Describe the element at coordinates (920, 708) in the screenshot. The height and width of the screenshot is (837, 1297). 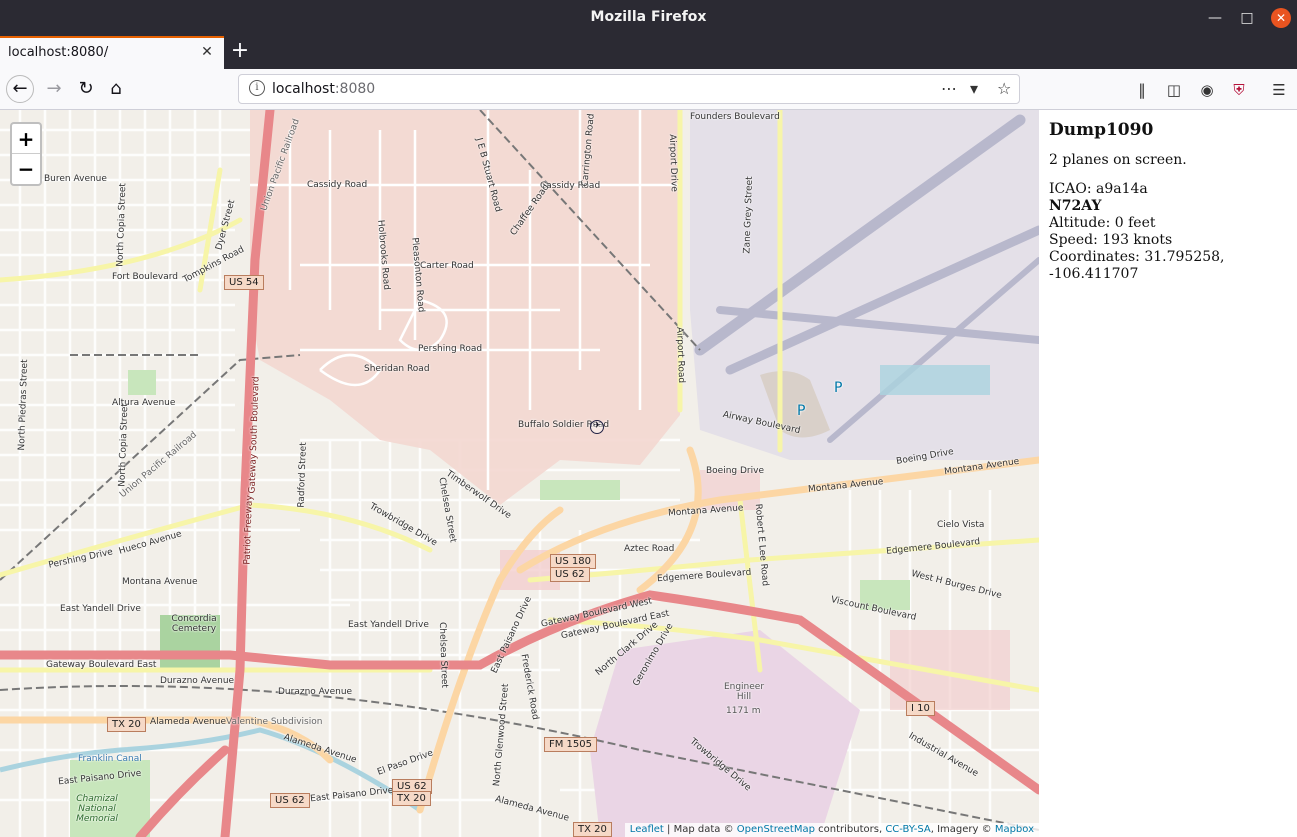
I see `route-shield: I 10` at that location.